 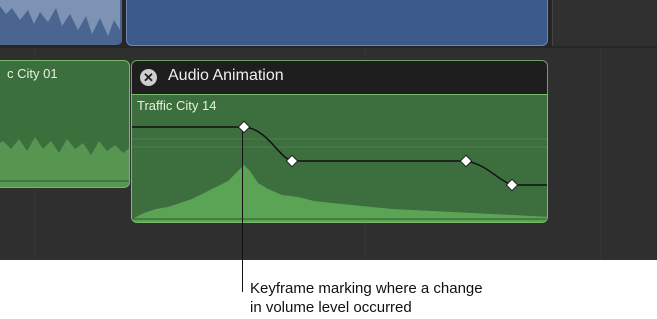 What do you see at coordinates (466, 161) in the screenshot?
I see `keyframe-hold` at bounding box center [466, 161].